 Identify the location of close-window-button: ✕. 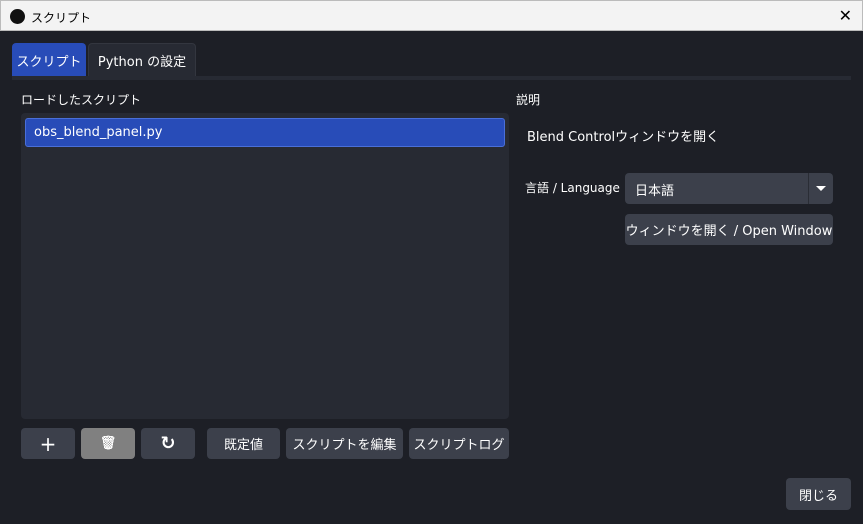
(845, 15).